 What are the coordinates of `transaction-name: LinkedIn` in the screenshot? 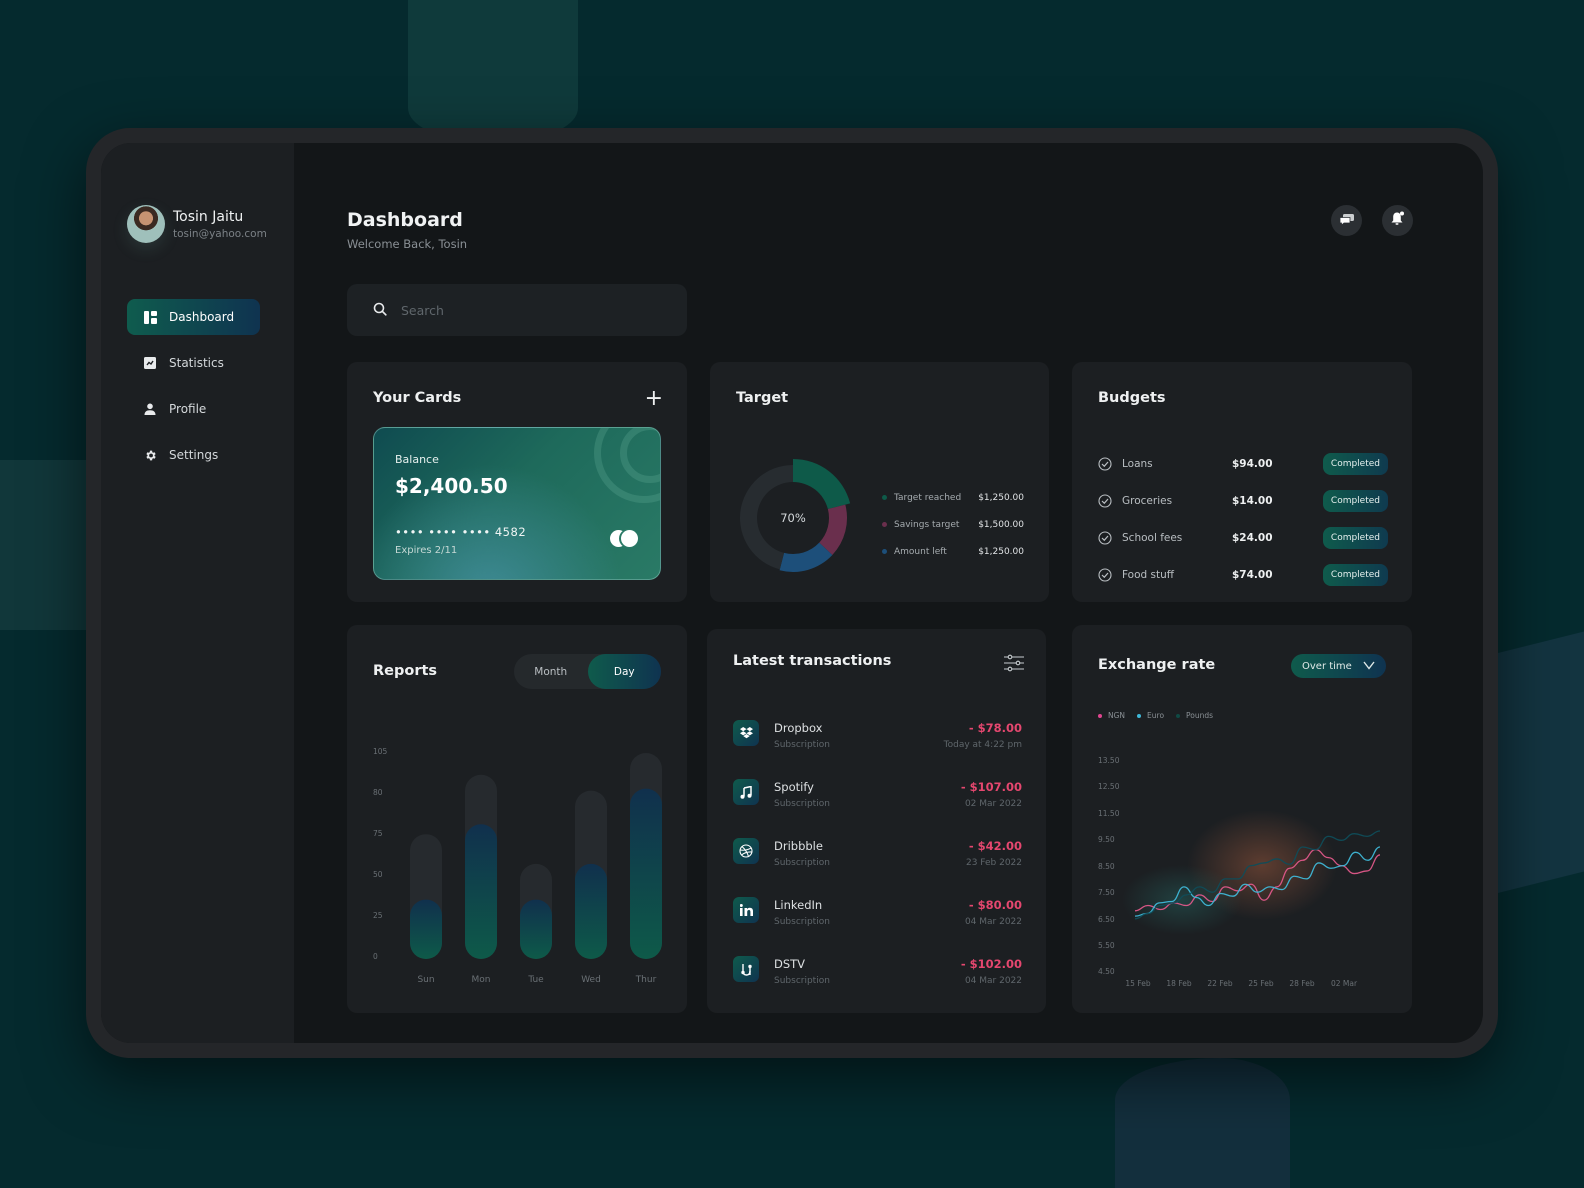 It's located at (798, 905).